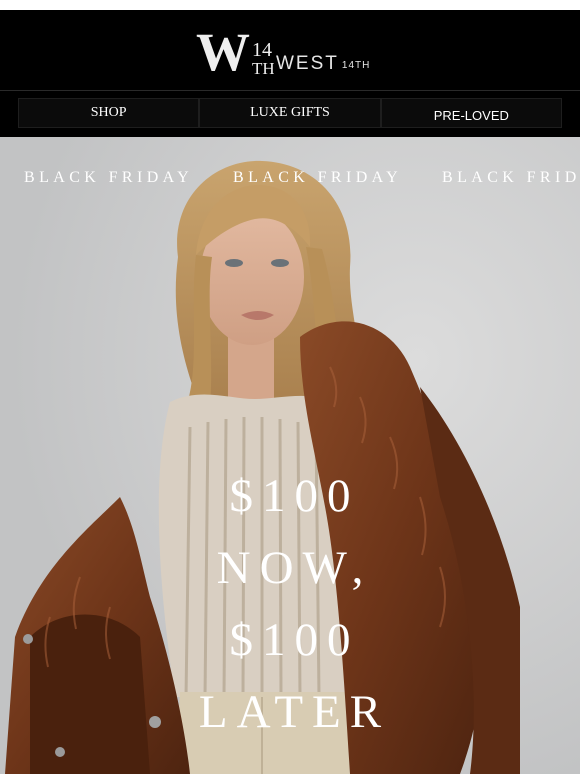 This screenshot has height=774, width=580. Describe the element at coordinates (262, 50) in the screenshot. I see `svg-text: 14` at that location.